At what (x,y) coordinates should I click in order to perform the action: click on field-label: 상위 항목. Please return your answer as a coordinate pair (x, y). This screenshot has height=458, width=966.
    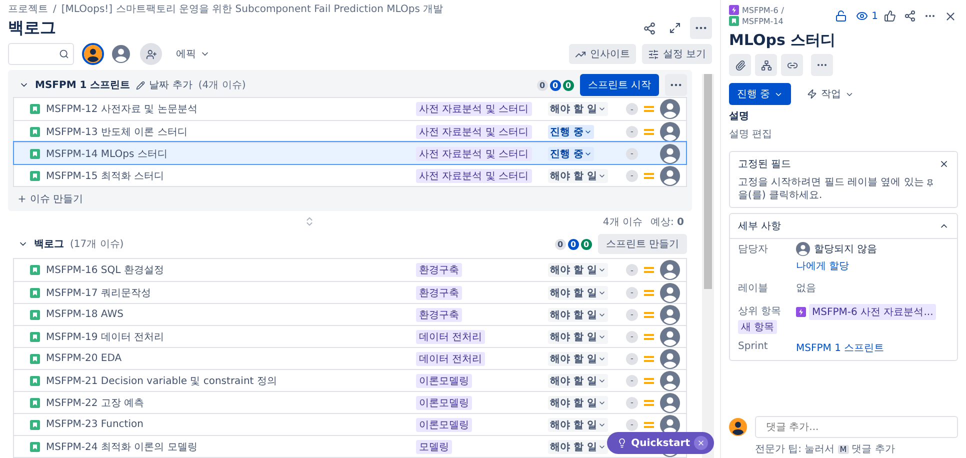
    Looking at the image, I should click on (760, 311).